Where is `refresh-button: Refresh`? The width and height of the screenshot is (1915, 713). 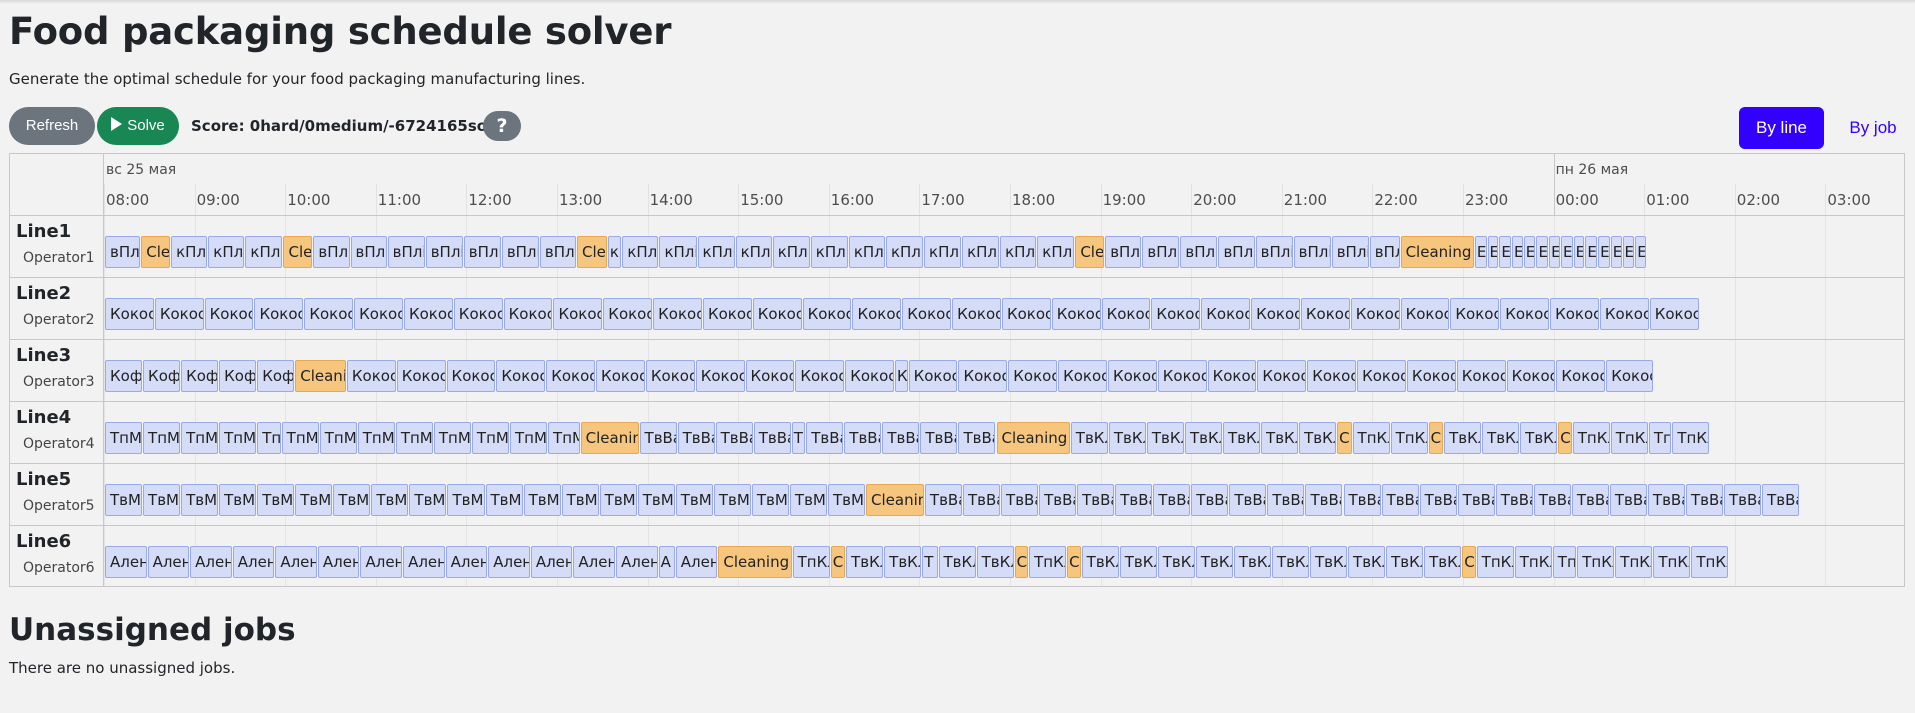
refresh-button: Refresh is located at coordinates (52, 126).